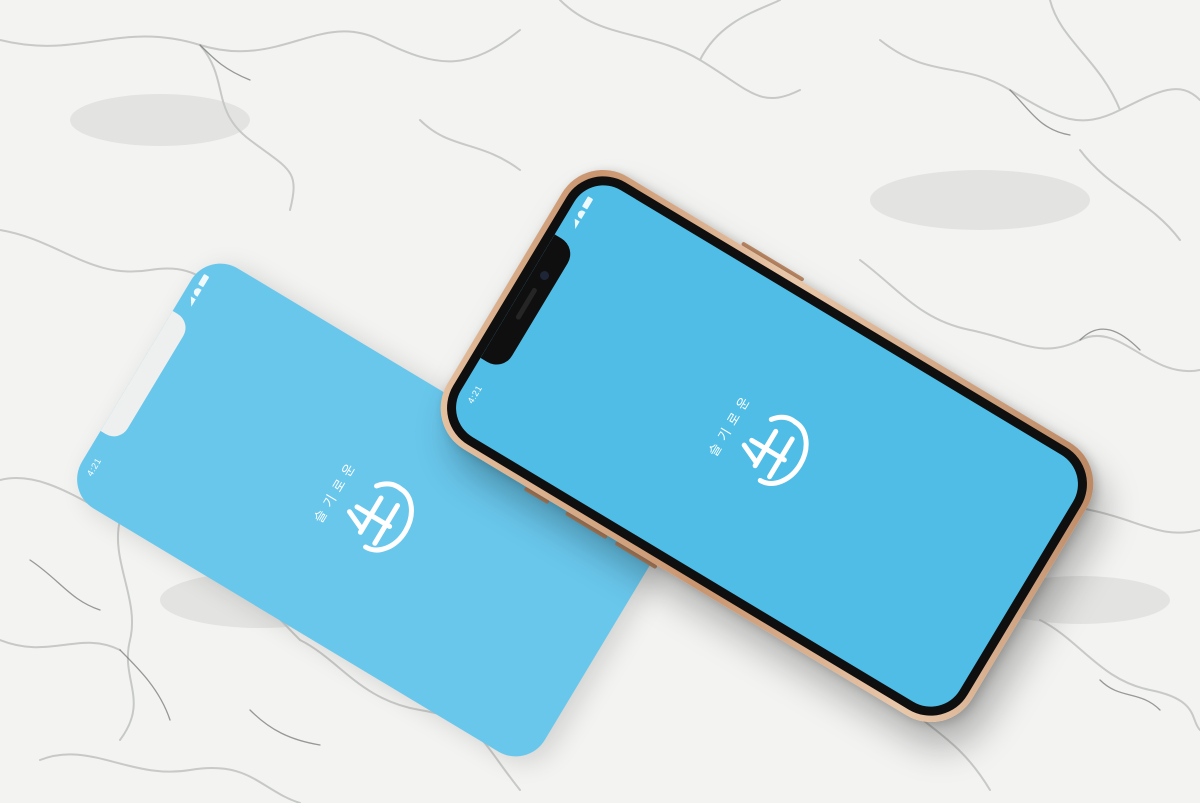  Describe the element at coordinates (544, 275) in the screenshot. I see `front-camera-icon` at that location.